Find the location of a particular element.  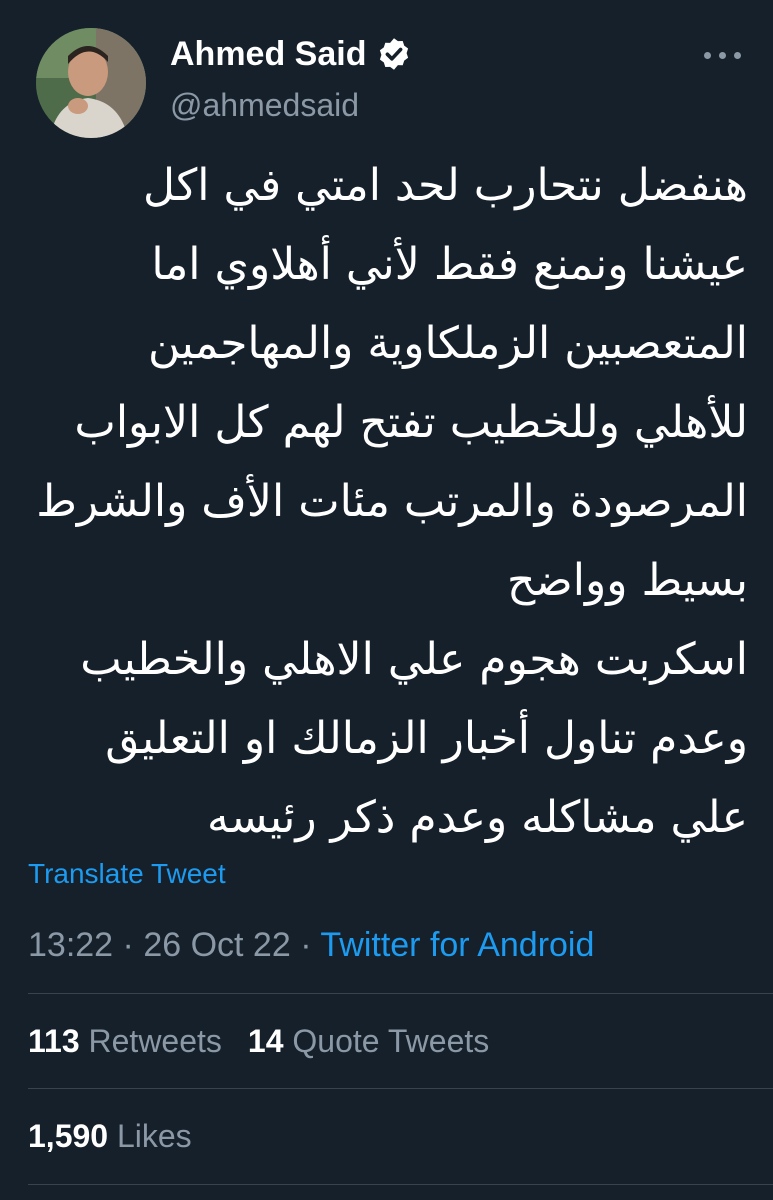

quote-tweets-stat: 14 Quote Tweets is located at coordinates (368, 1041).